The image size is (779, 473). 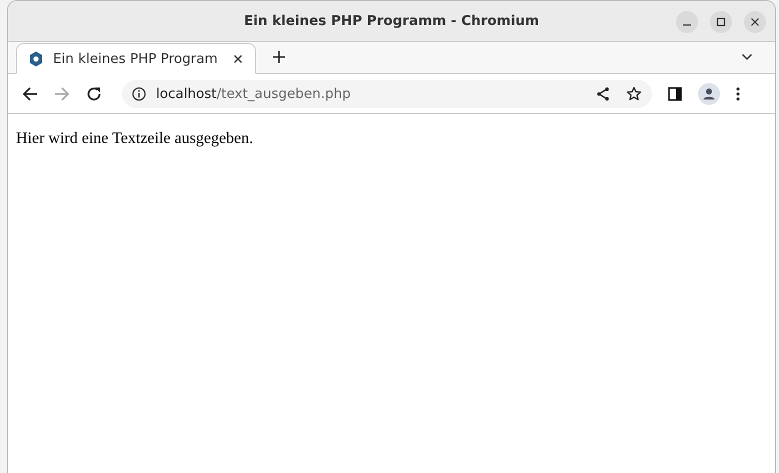 I want to click on back-arrow-icon, so click(x=30, y=94).